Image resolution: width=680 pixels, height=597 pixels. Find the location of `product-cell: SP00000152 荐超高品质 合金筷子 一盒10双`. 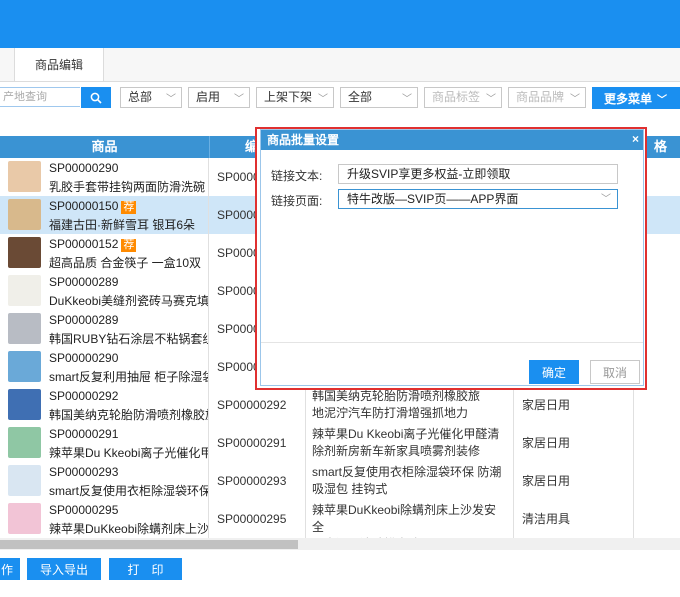

product-cell: SP00000152 荐超高品质 合金筷子 一盒10双 is located at coordinates (104, 253).